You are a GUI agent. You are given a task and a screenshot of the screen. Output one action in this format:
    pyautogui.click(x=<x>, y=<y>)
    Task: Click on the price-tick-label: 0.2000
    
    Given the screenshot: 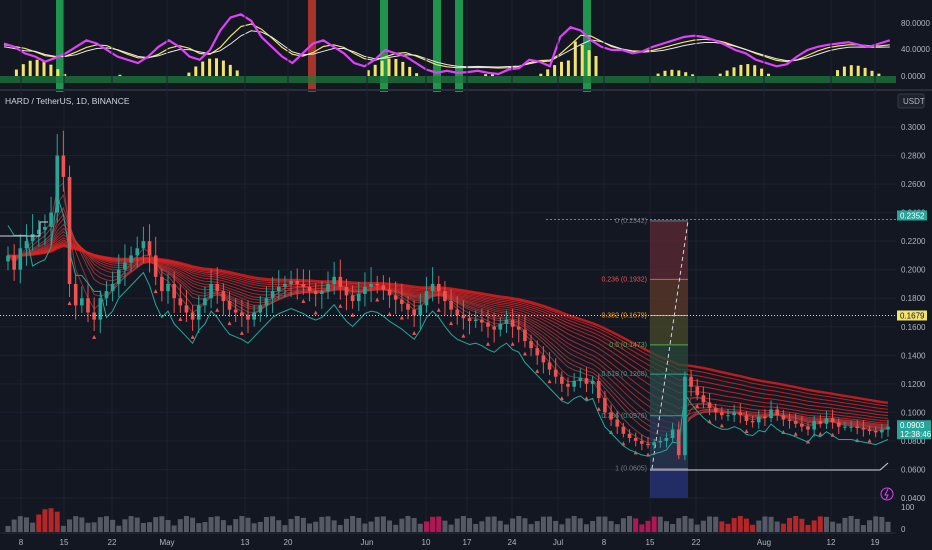 What is the action you would take?
    pyautogui.click(x=913, y=270)
    